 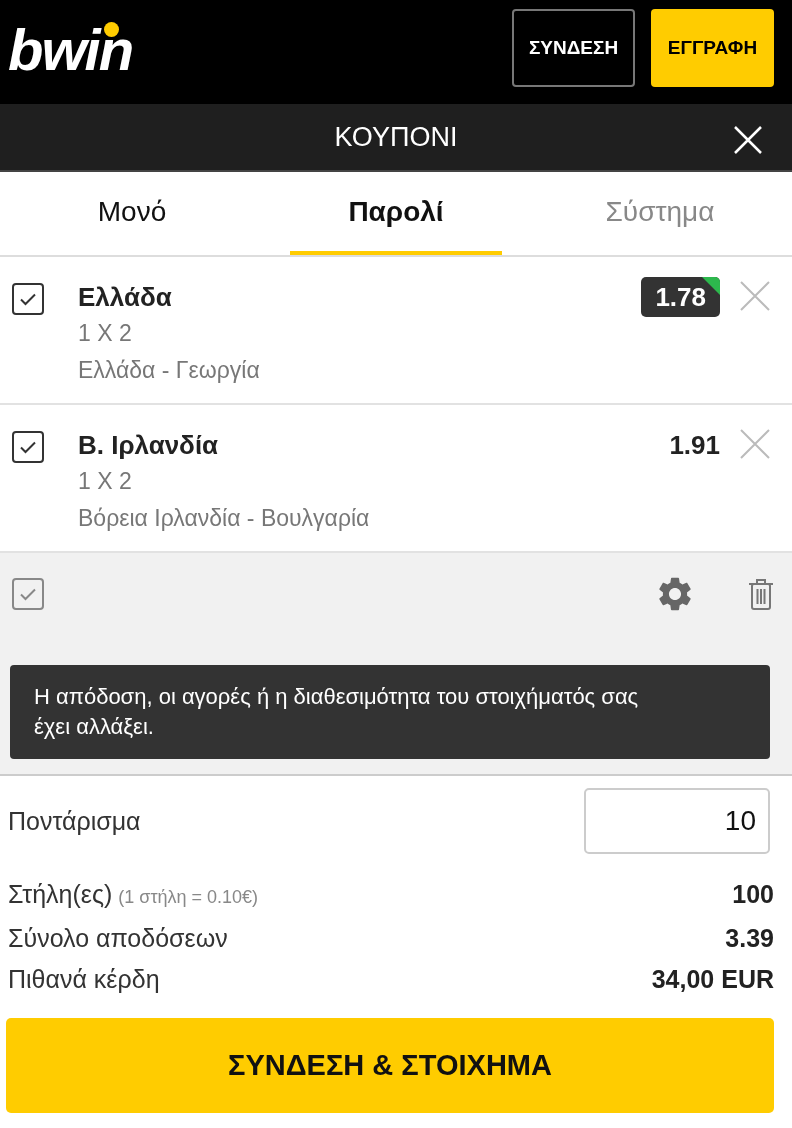 What do you see at coordinates (390, 712) in the screenshot?
I see `odds-change-alert: Η απόδοση, οι αγορές ή η διαθεσιμότητα του στοιχήματός σας έχει αλλάξει.` at bounding box center [390, 712].